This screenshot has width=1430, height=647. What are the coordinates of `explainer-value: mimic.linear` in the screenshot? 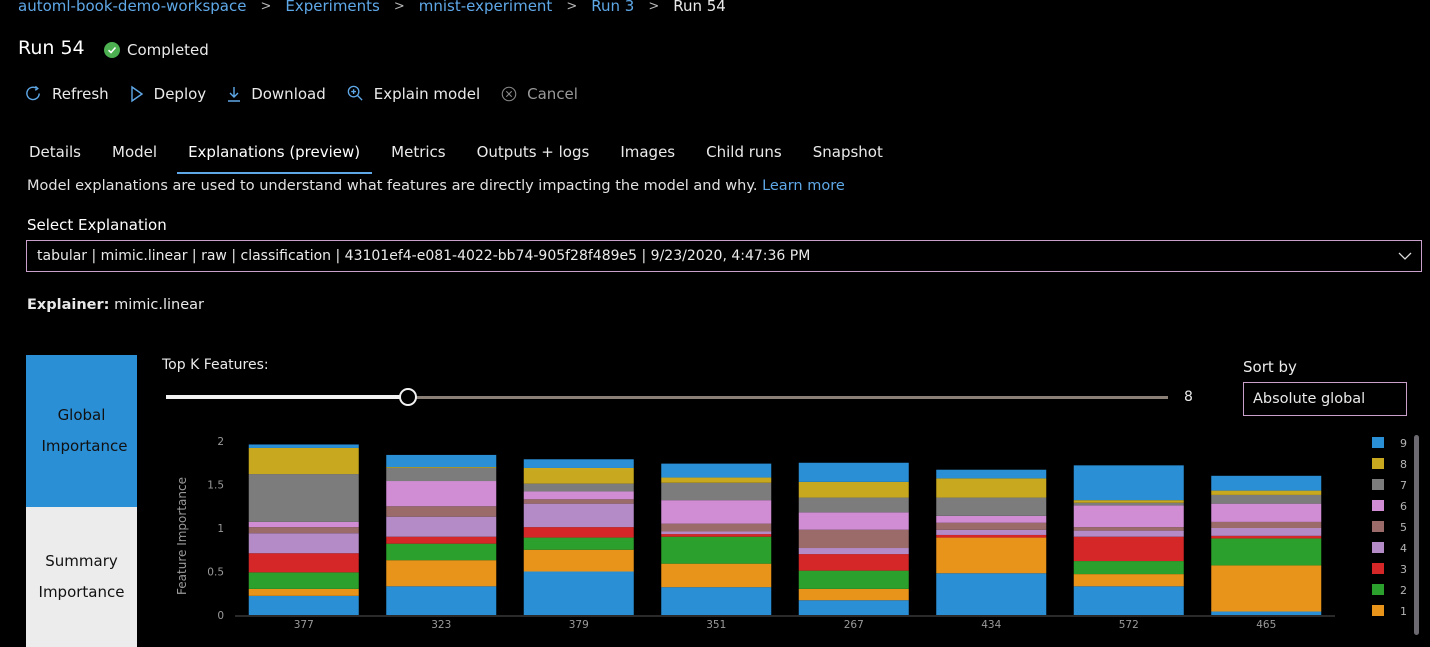 It's located at (159, 305).